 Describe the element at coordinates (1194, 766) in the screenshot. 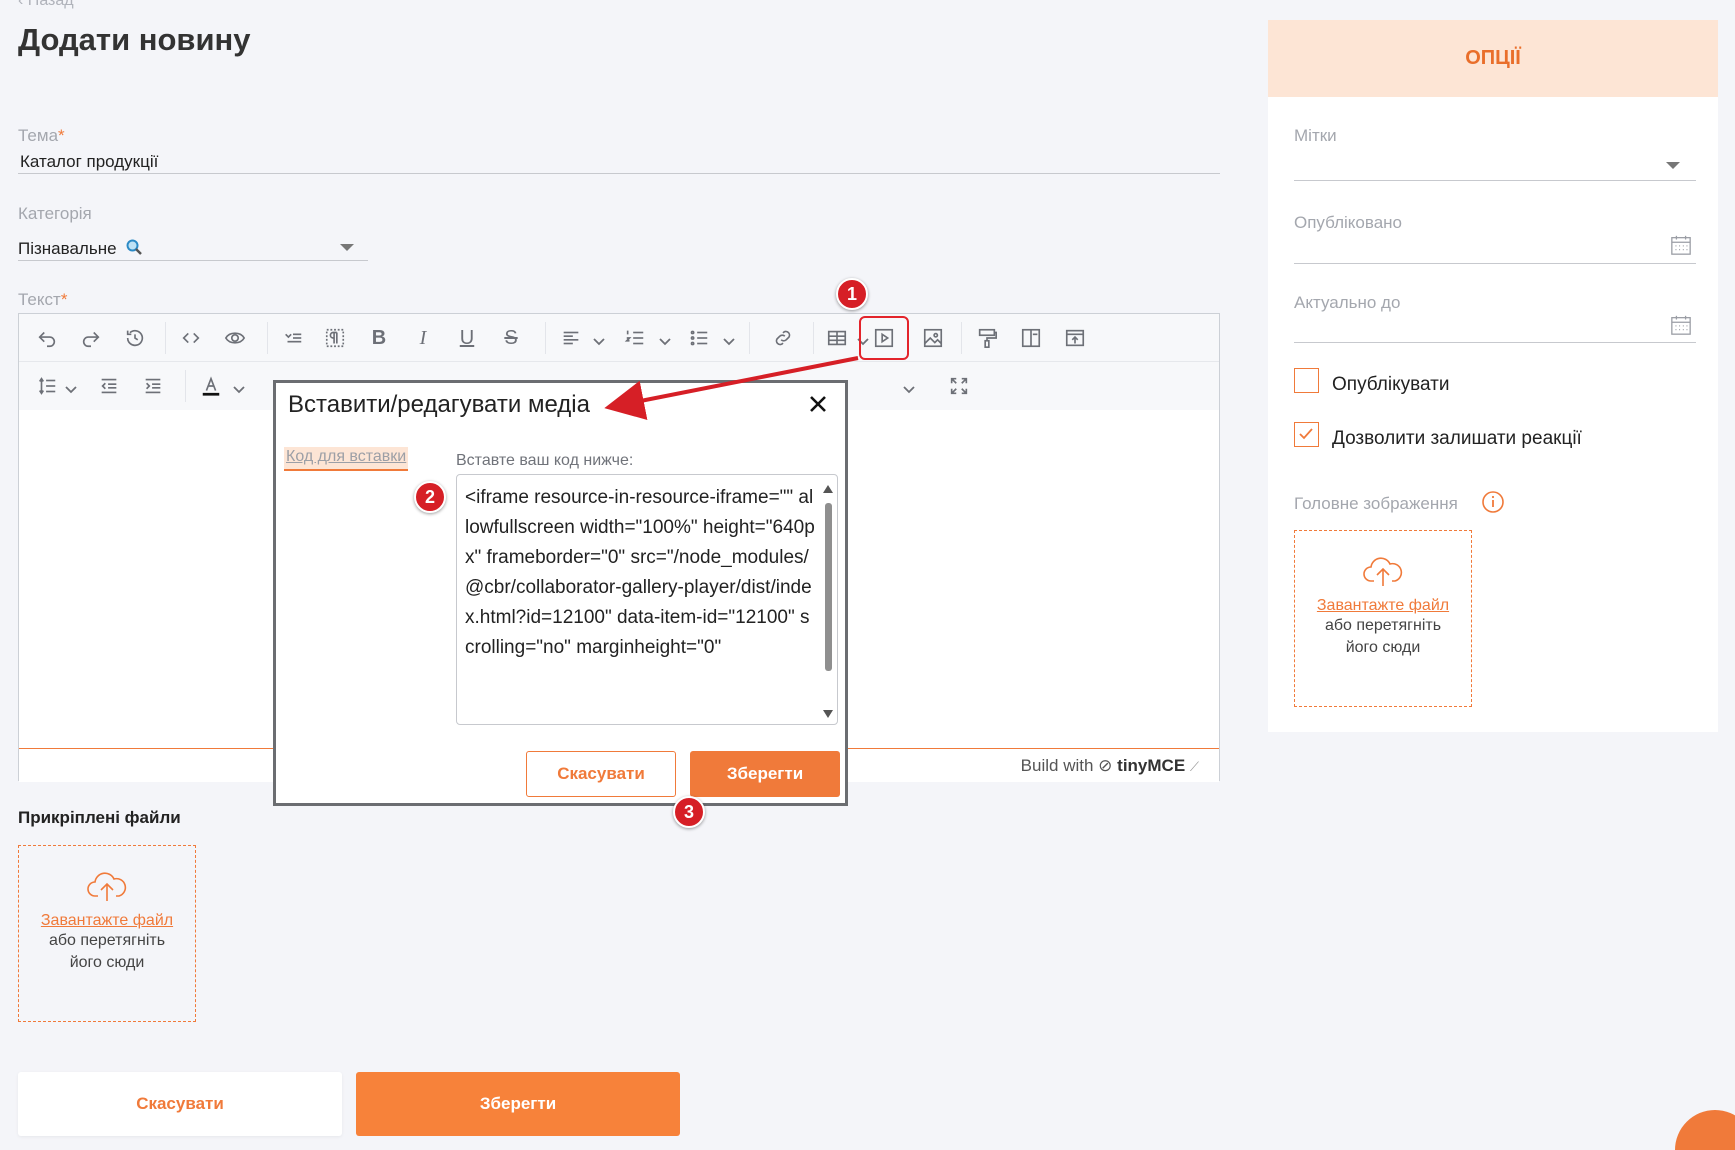

I see `resize-handle-icon: ⟋` at that location.